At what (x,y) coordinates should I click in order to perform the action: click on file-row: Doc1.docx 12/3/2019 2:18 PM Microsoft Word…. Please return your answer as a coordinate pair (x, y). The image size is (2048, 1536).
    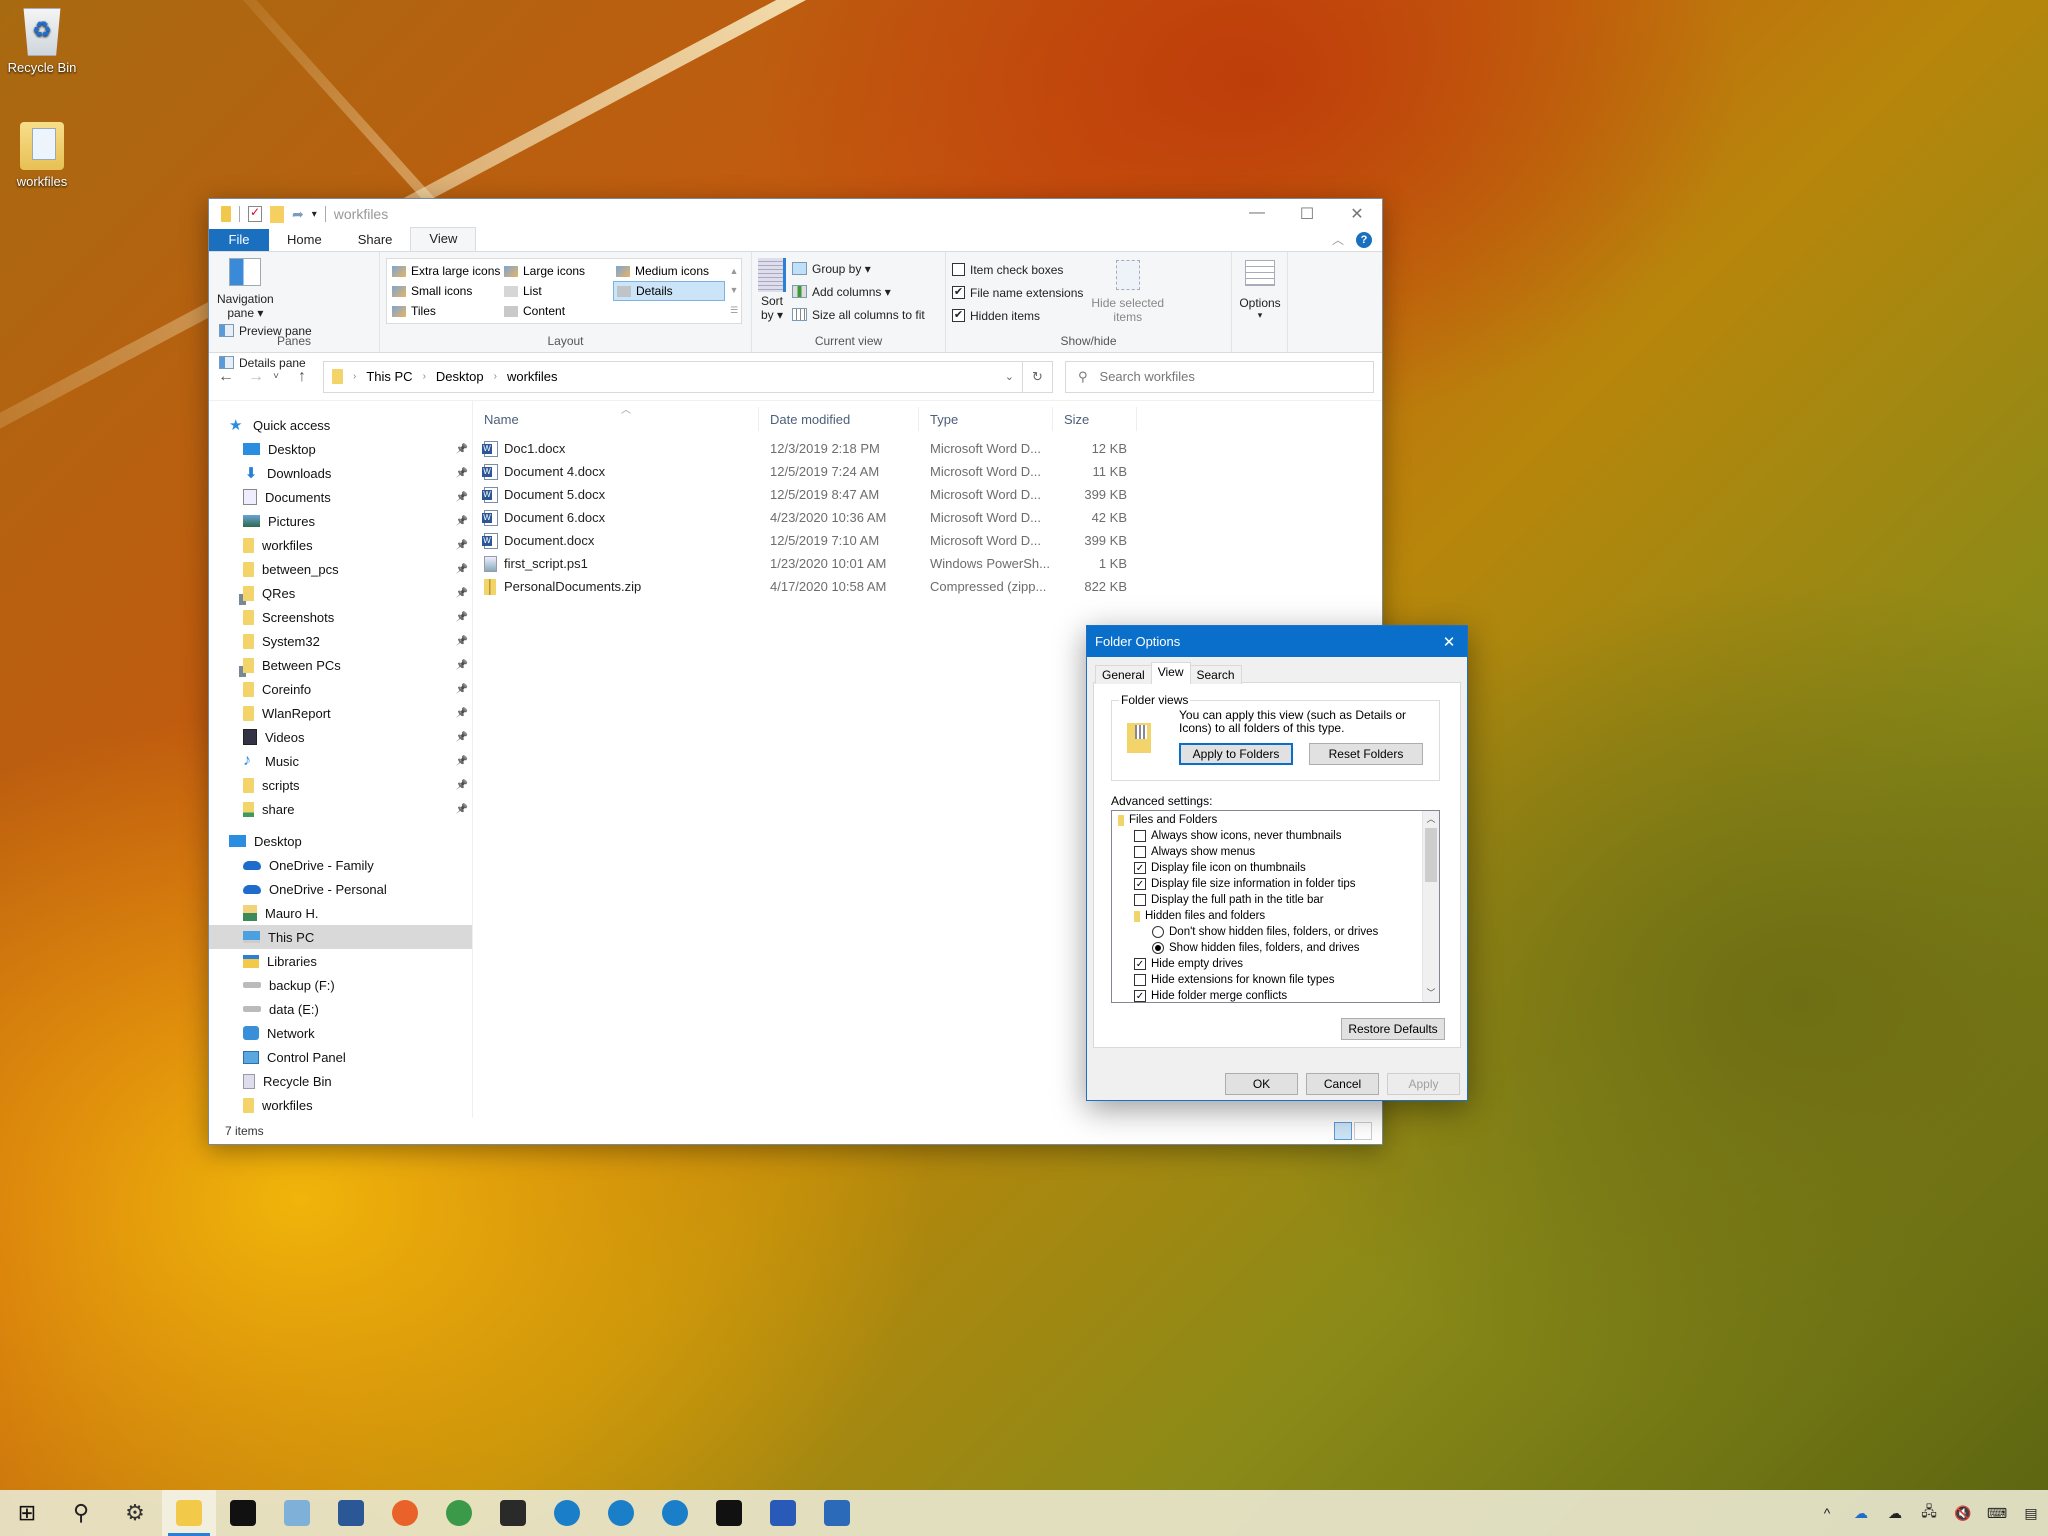
    Looking at the image, I should click on (927, 448).